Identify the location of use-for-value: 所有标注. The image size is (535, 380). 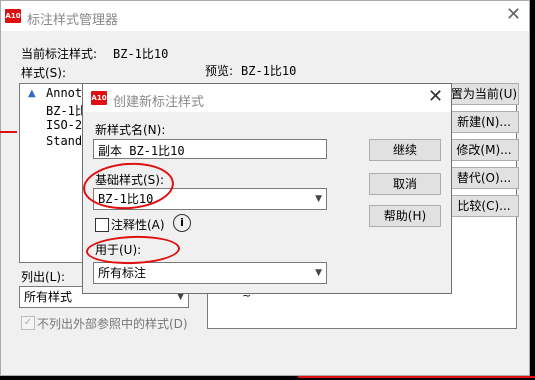
(122, 273).